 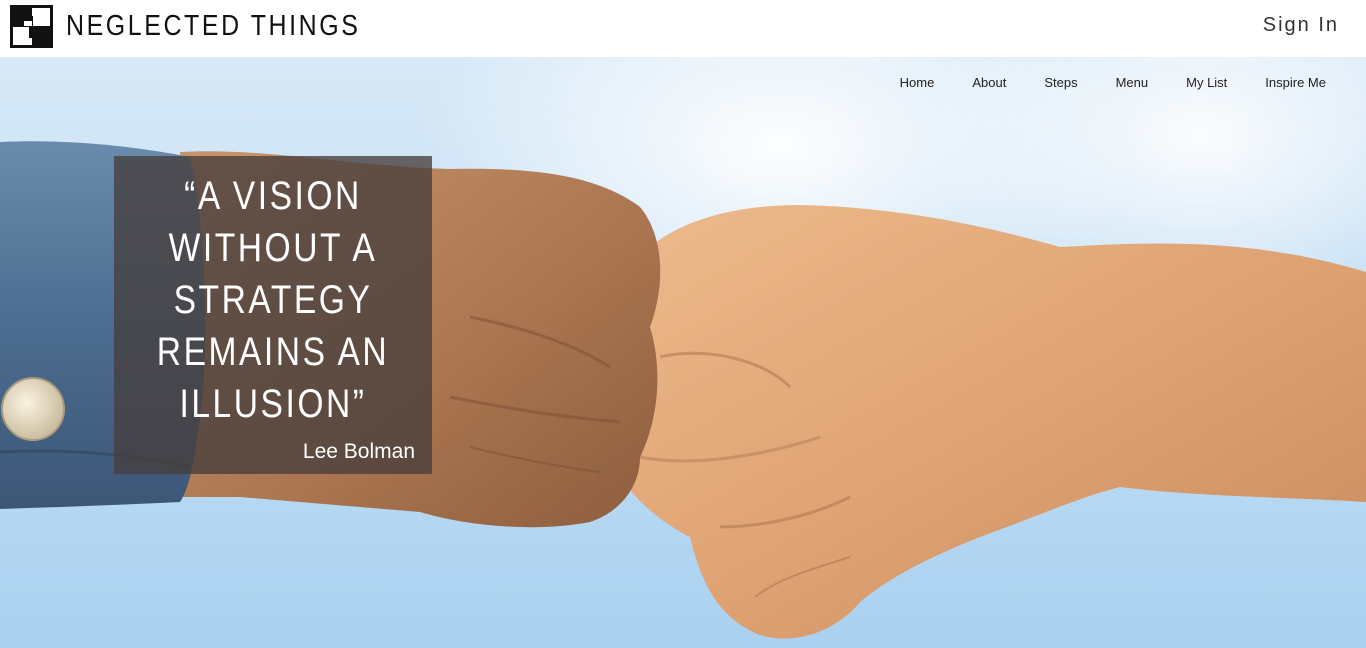 What do you see at coordinates (917, 82) in the screenshot?
I see `nav-home: Home` at bounding box center [917, 82].